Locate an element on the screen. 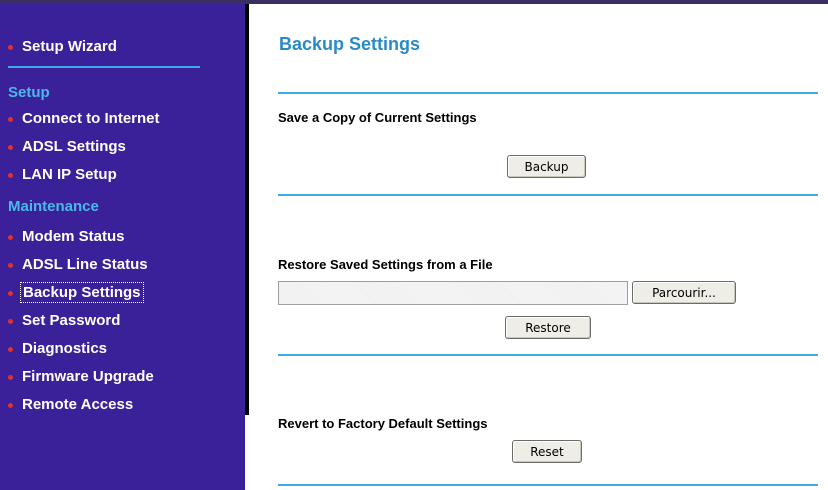  sidebar-item-connect-to-internet: Connect to Internet is located at coordinates (84, 118).